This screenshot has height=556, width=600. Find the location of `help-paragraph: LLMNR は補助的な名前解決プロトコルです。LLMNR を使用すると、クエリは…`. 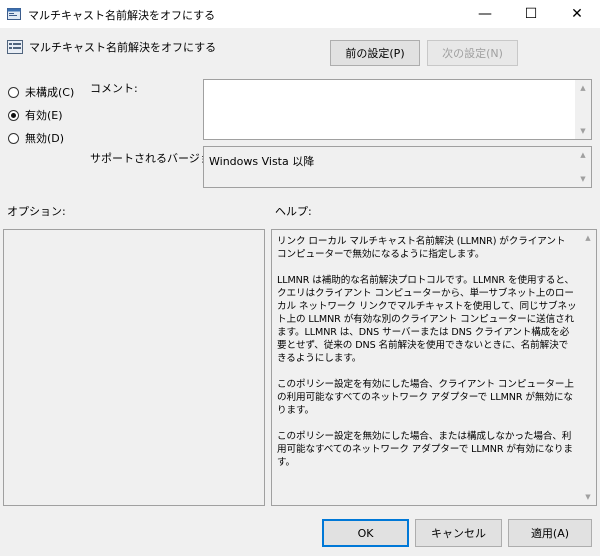

help-paragraph: LLMNR は補助的な名前解決プロトコルです。LLMNR を使用すると、クエリは… is located at coordinates (427, 319).